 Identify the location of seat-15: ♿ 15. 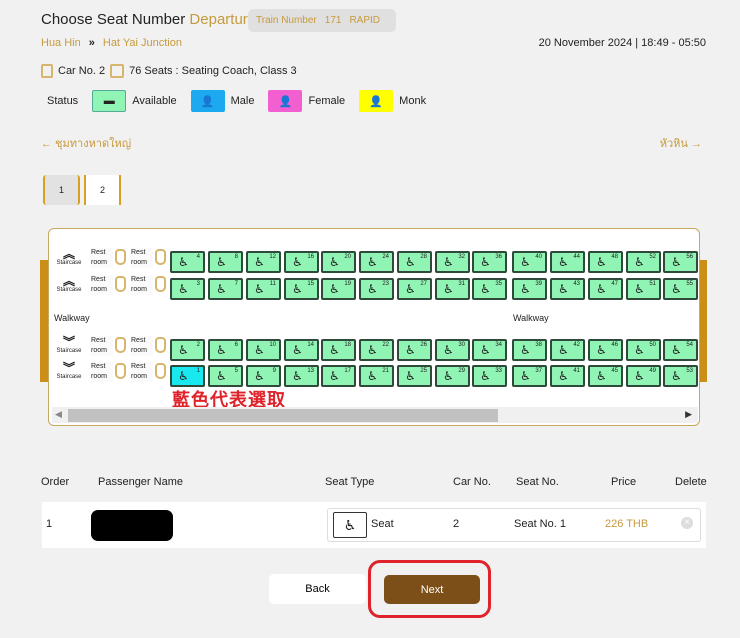
(301, 289).